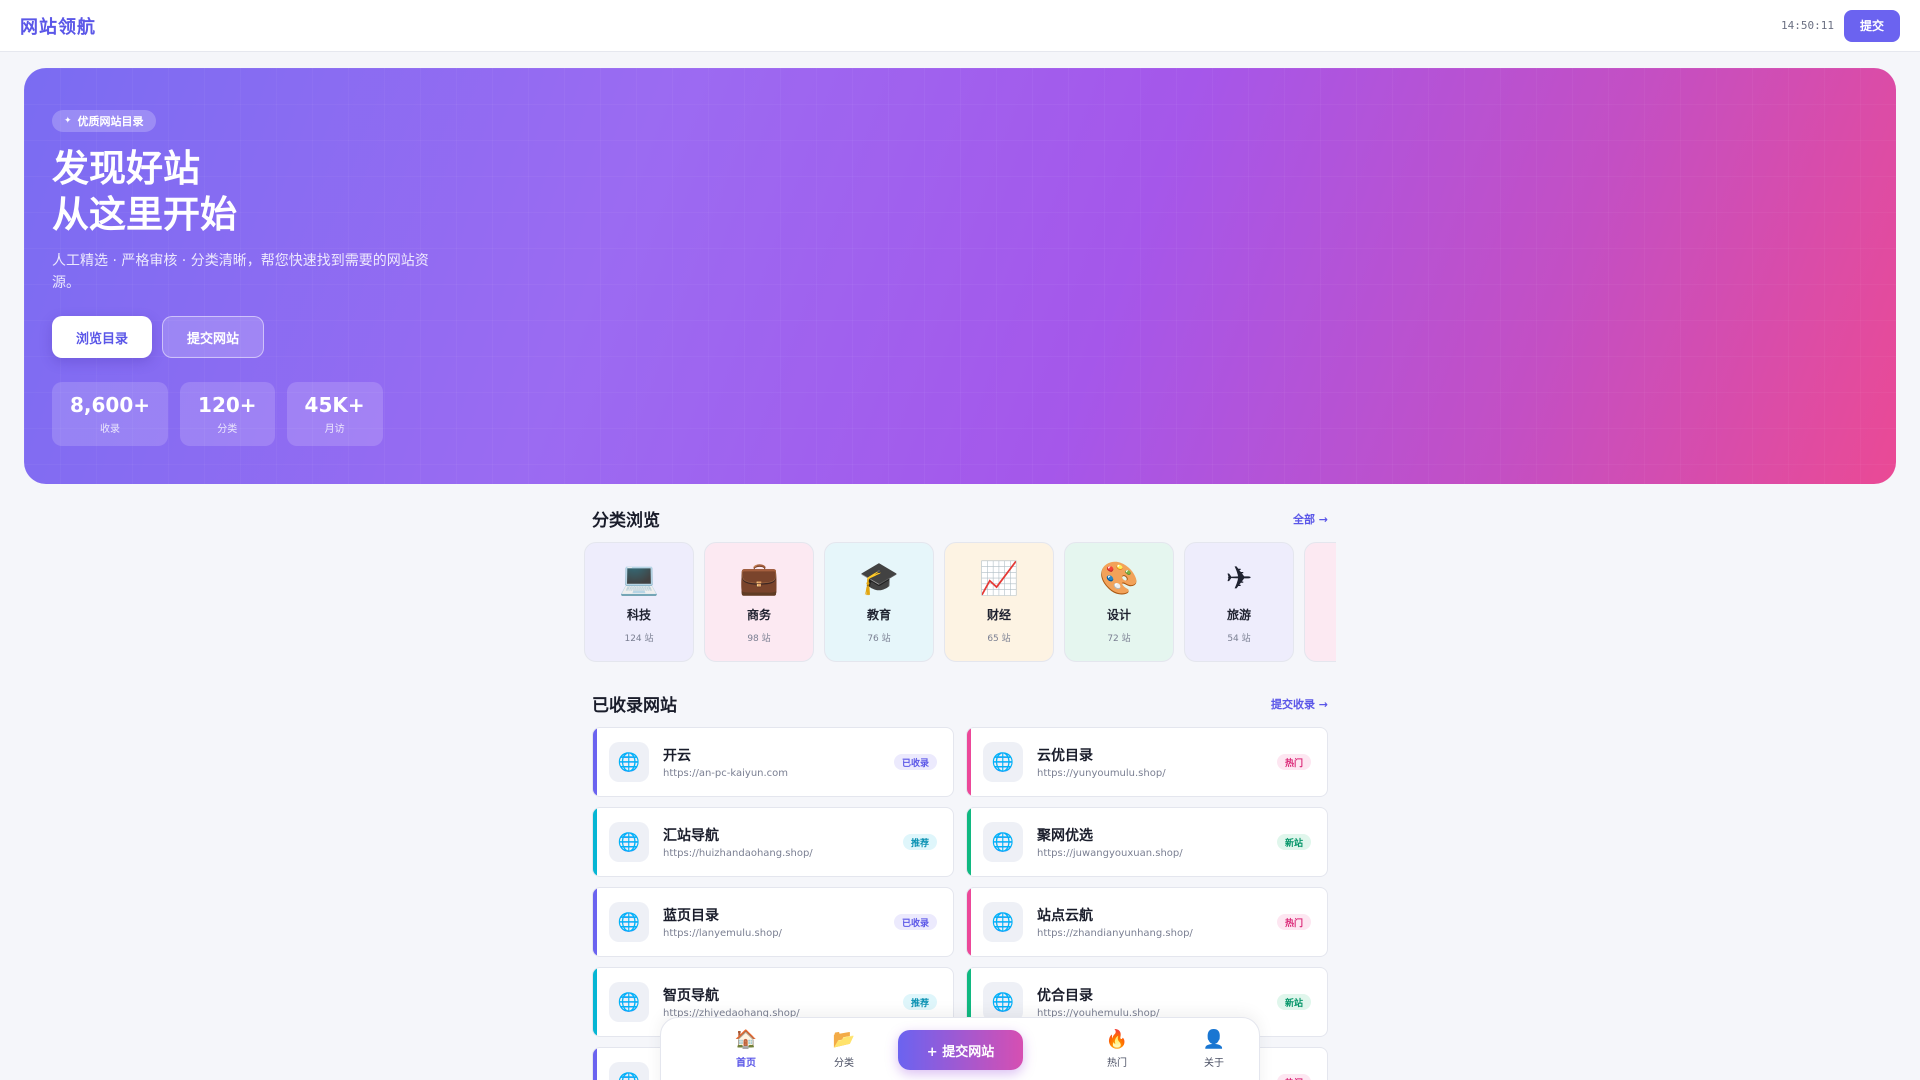  Describe the element at coordinates (1310, 519) in the screenshot. I see `view-all-categories-link: 全部 →` at that location.